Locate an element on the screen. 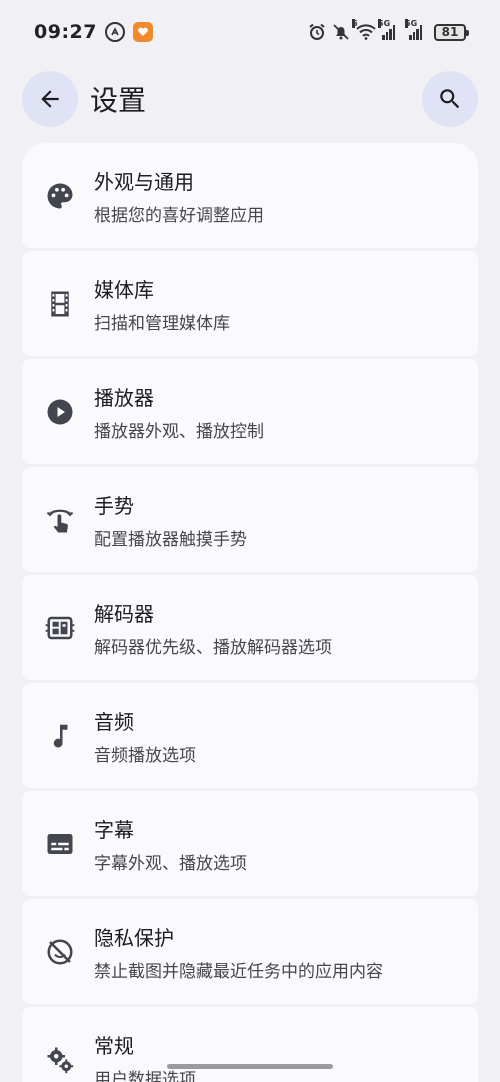 The height and width of the screenshot is (1082, 500). settings-item-library: 媒体库 扫描和管理媒体库 is located at coordinates (250, 303).